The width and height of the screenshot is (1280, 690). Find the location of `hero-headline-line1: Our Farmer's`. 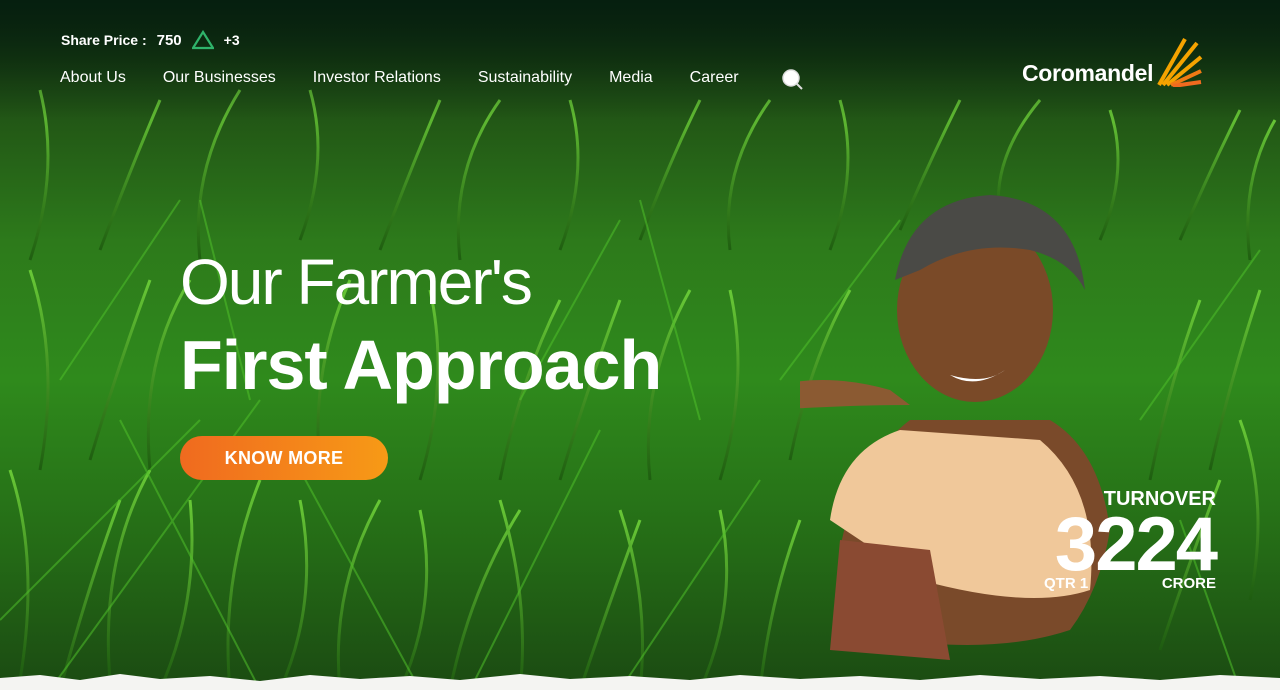

hero-headline-line1: Our Farmer's is located at coordinates (356, 282).